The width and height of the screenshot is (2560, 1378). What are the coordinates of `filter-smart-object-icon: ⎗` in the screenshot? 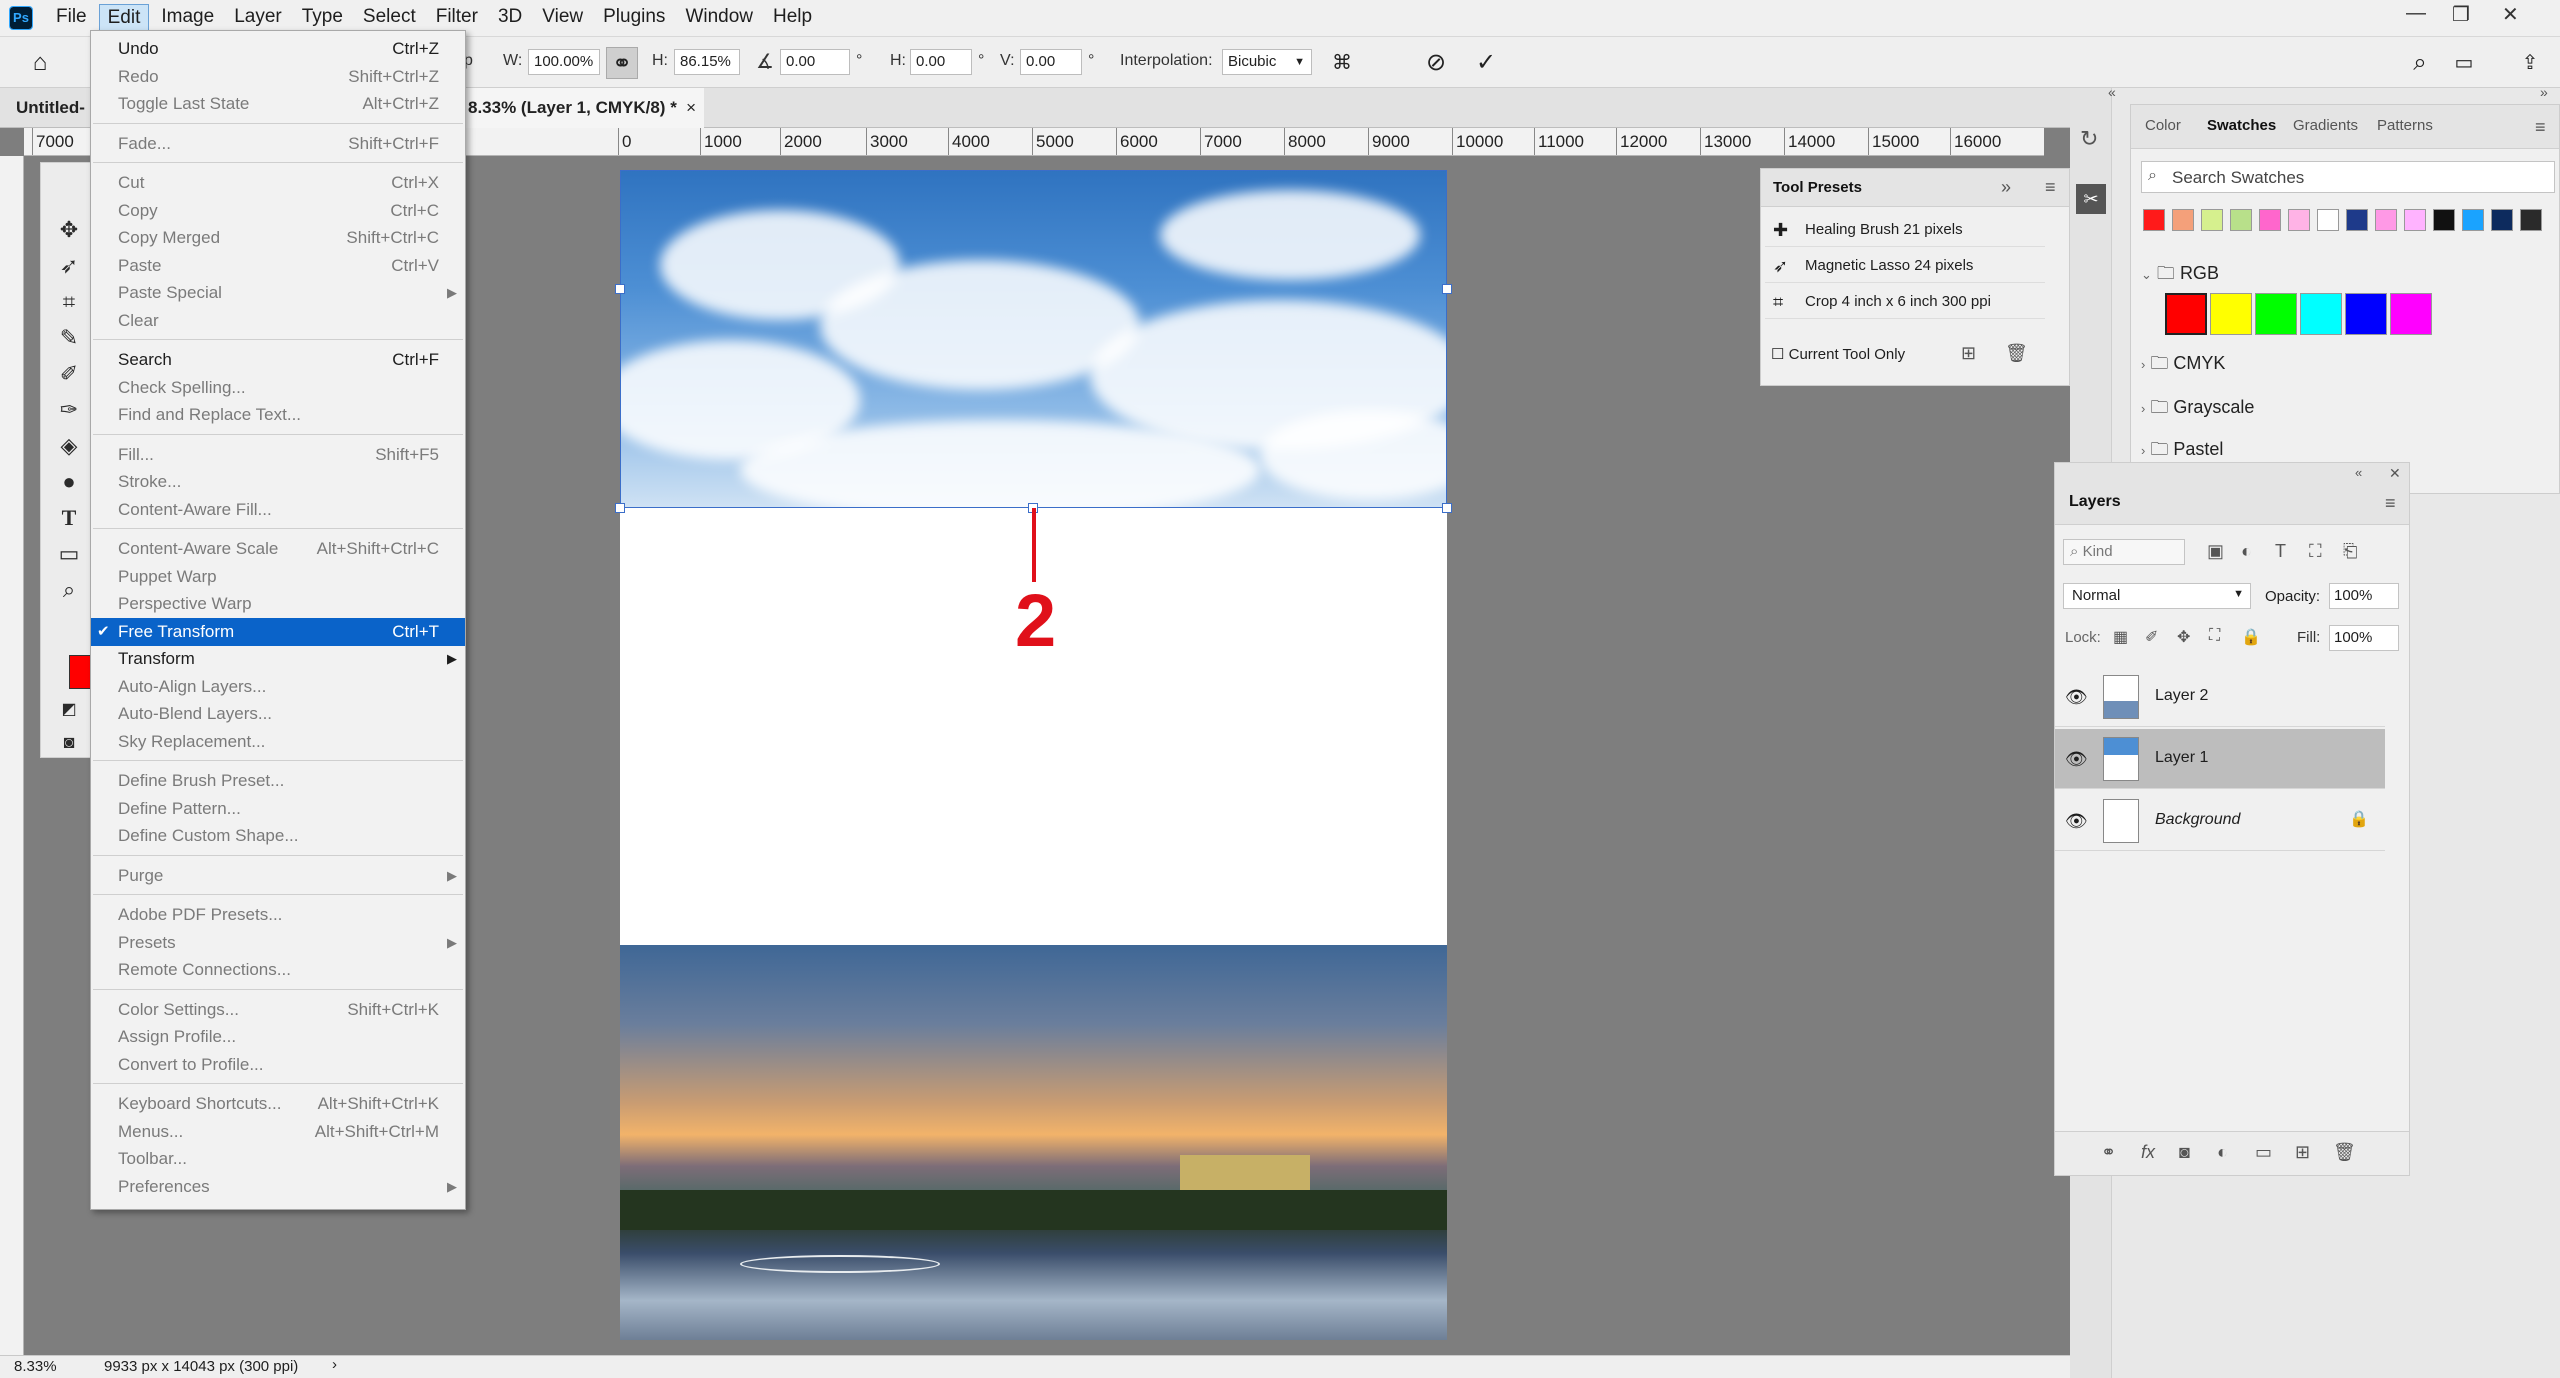 It's located at (2350, 551).